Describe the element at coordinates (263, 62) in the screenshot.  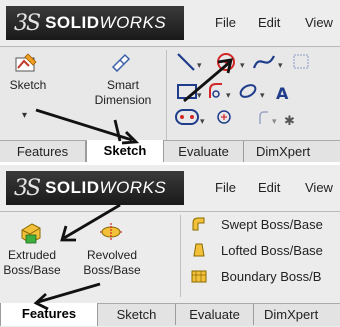
I see `spline-tool-icon` at that location.